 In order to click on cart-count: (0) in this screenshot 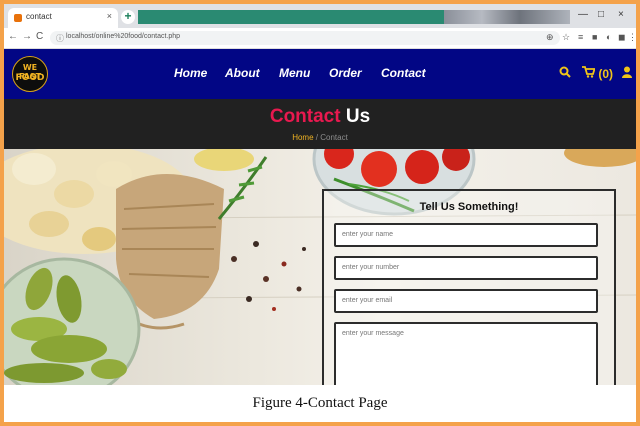, I will do `click(606, 74)`.